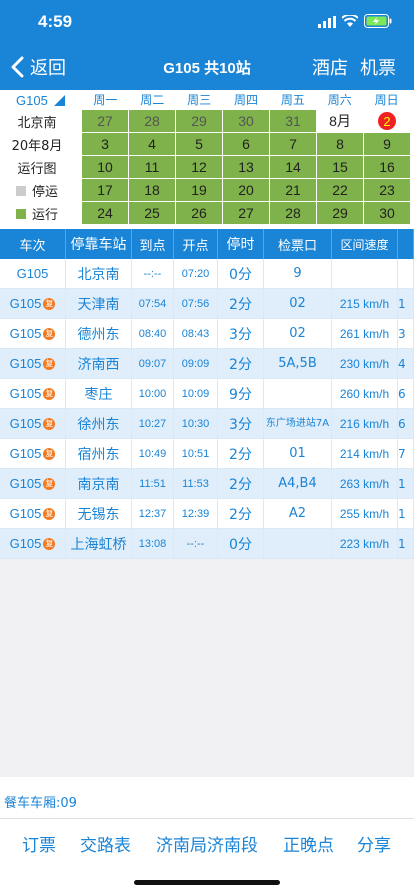  I want to click on header-stay: 停时, so click(241, 244).